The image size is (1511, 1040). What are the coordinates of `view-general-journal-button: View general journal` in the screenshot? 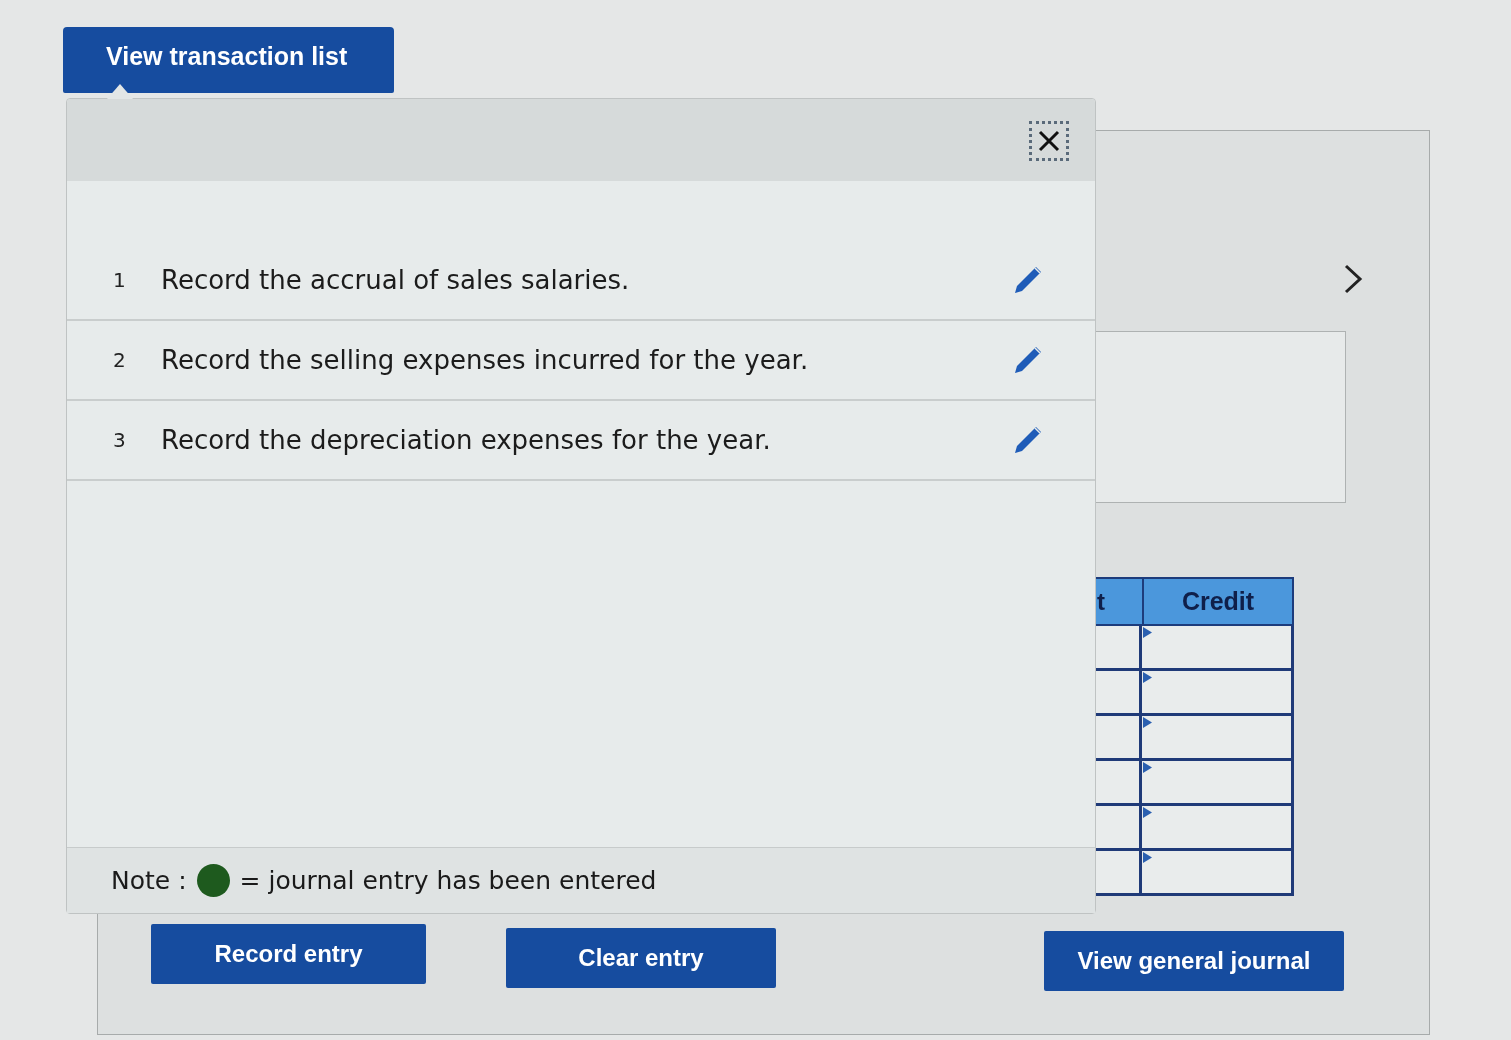 It's located at (1194, 961).